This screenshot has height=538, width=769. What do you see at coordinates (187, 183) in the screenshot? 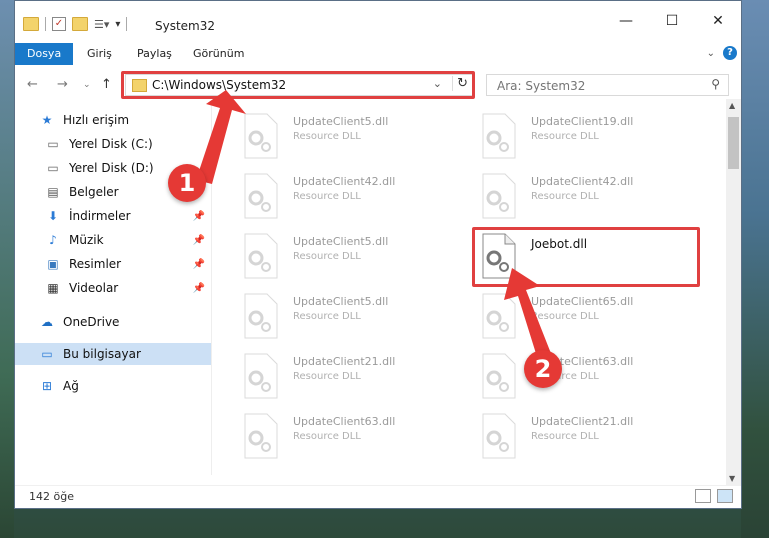
I see `step-badge-1: 1` at bounding box center [187, 183].